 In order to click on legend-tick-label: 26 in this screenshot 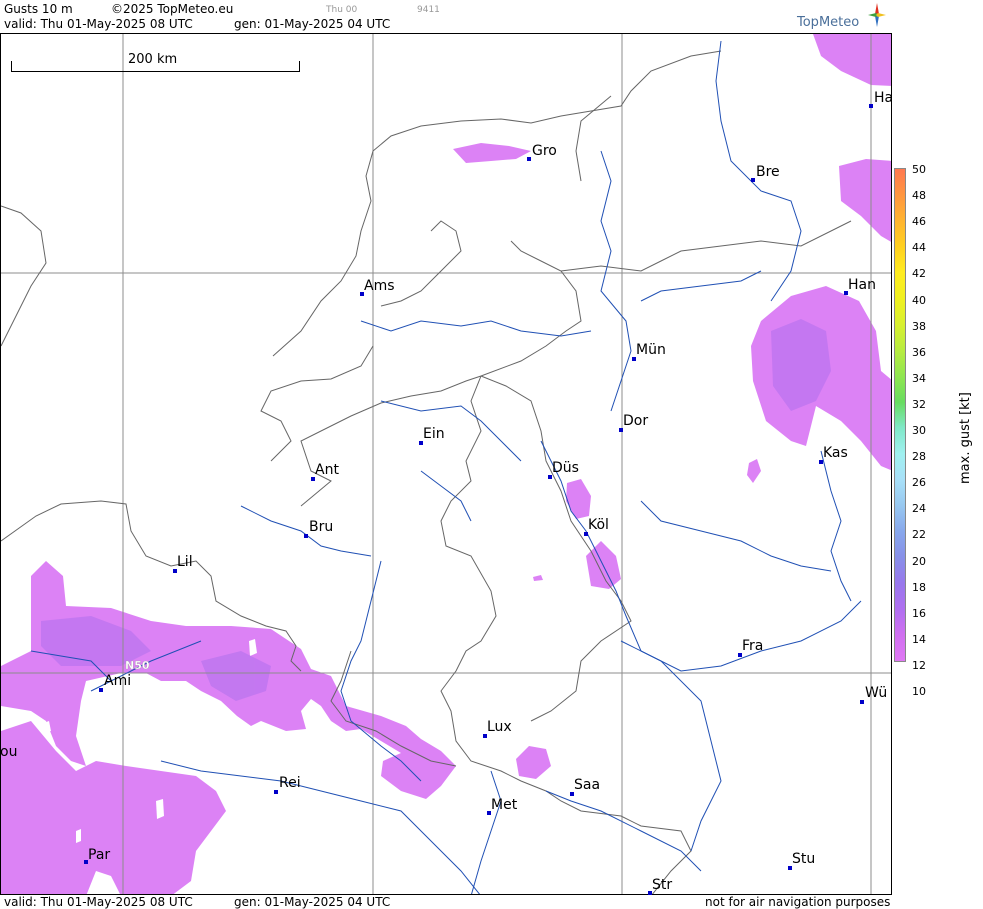, I will do `click(919, 483)`.